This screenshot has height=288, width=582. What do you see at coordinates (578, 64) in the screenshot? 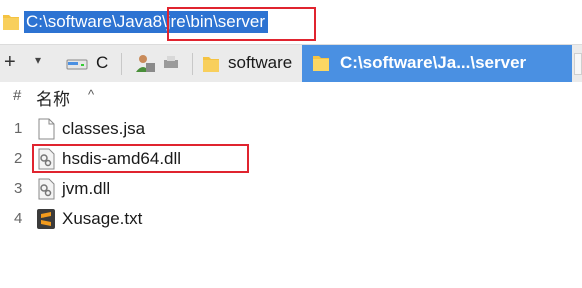
I see `tab-overflow-edge` at bounding box center [578, 64].